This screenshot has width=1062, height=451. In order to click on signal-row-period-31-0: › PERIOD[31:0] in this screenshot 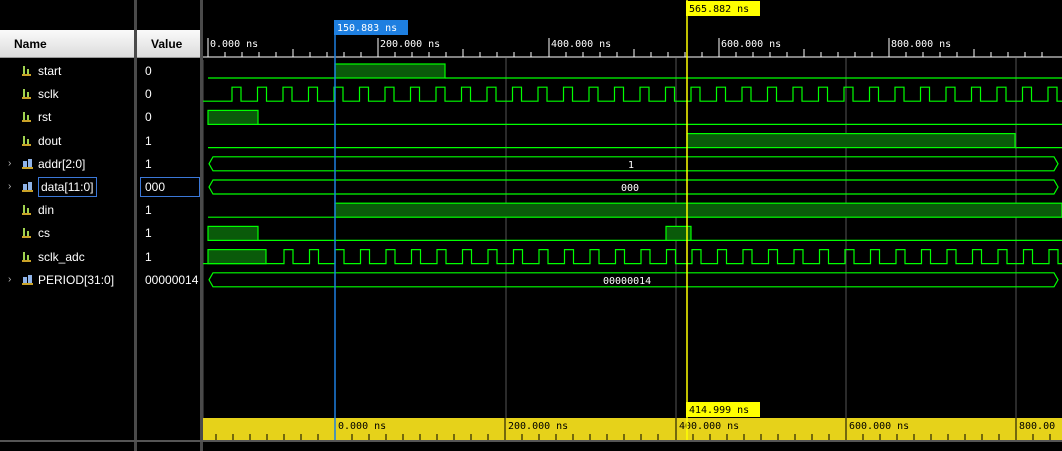, I will do `click(67, 280)`.